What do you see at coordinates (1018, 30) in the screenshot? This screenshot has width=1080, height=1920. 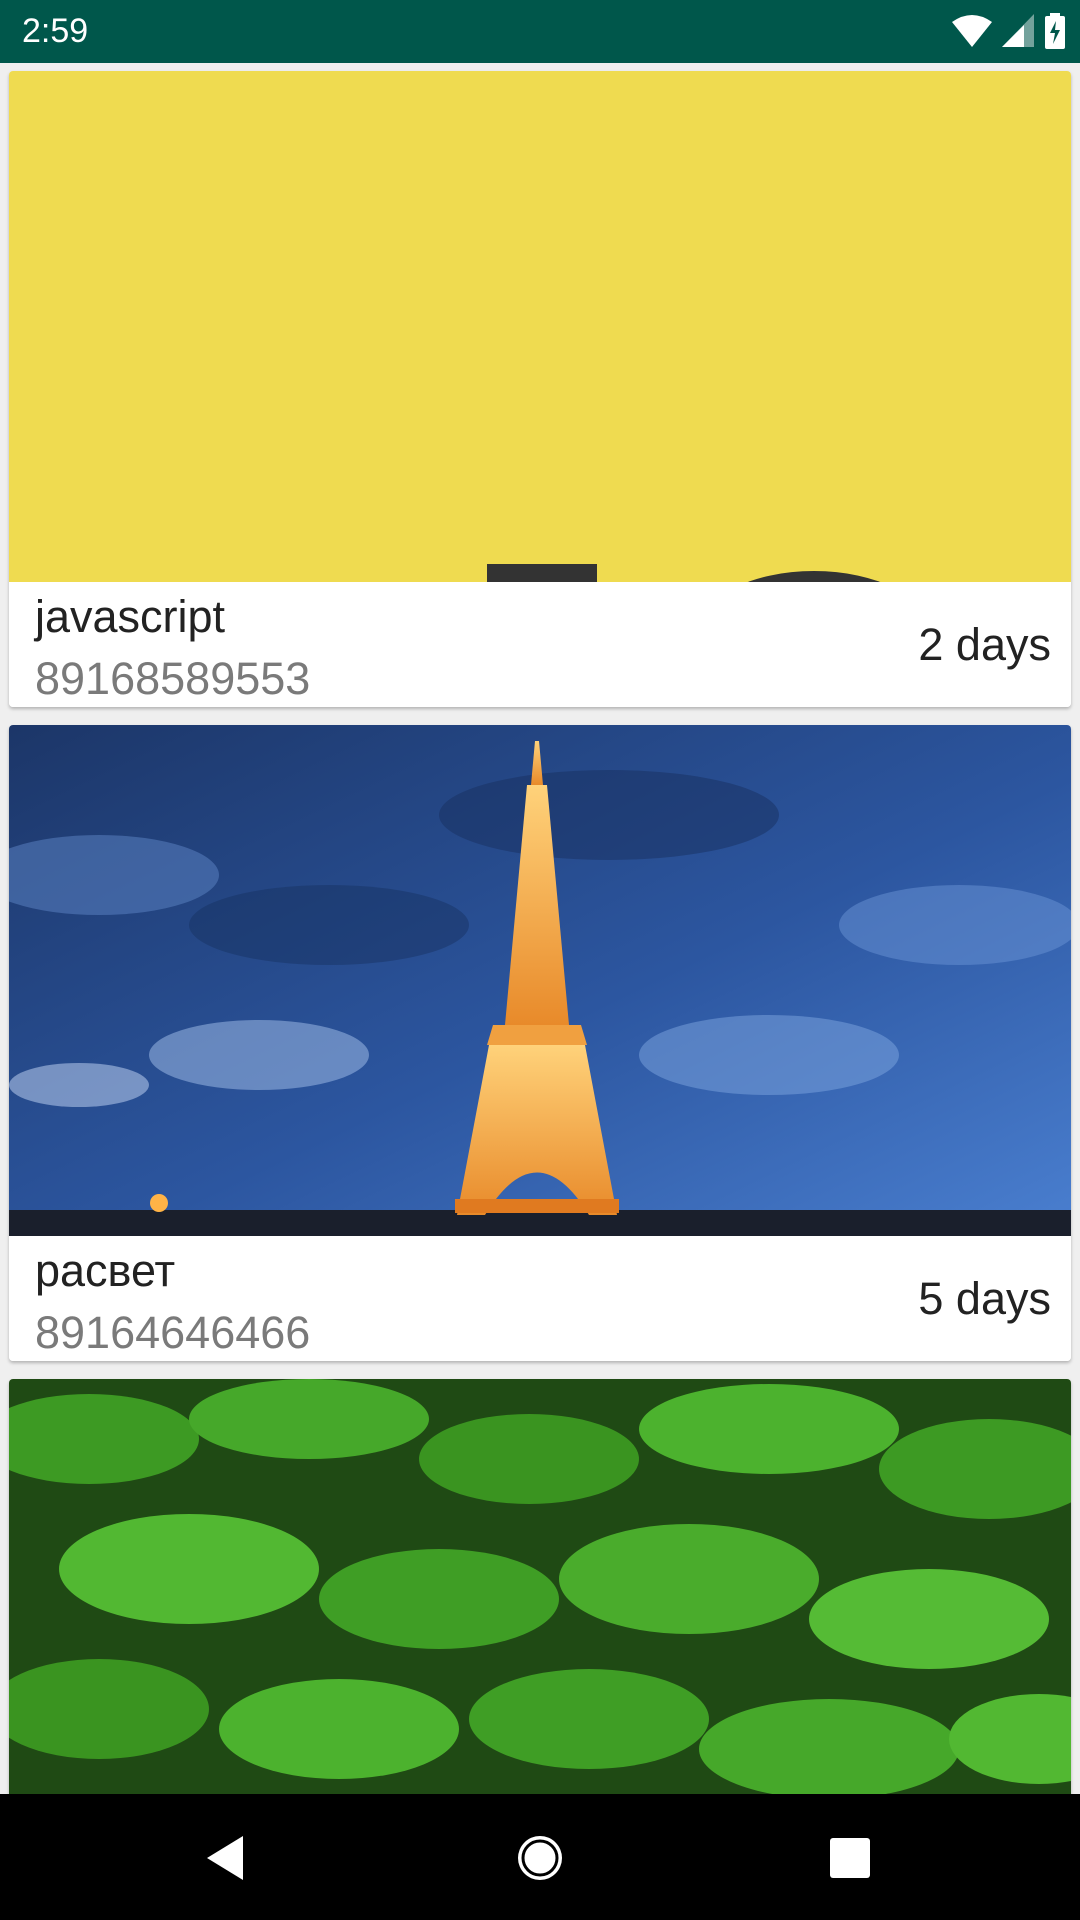 I see `cell-signal-icon` at bounding box center [1018, 30].